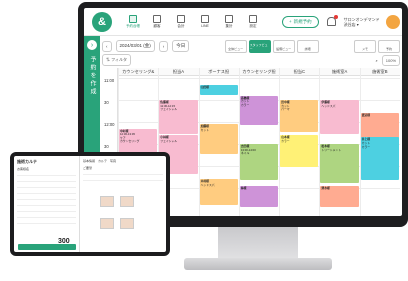 This screenshot has height=281, width=408. What do you see at coordinates (390, 60) in the screenshot?
I see `zoom-level: 100%` at bounding box center [390, 60].